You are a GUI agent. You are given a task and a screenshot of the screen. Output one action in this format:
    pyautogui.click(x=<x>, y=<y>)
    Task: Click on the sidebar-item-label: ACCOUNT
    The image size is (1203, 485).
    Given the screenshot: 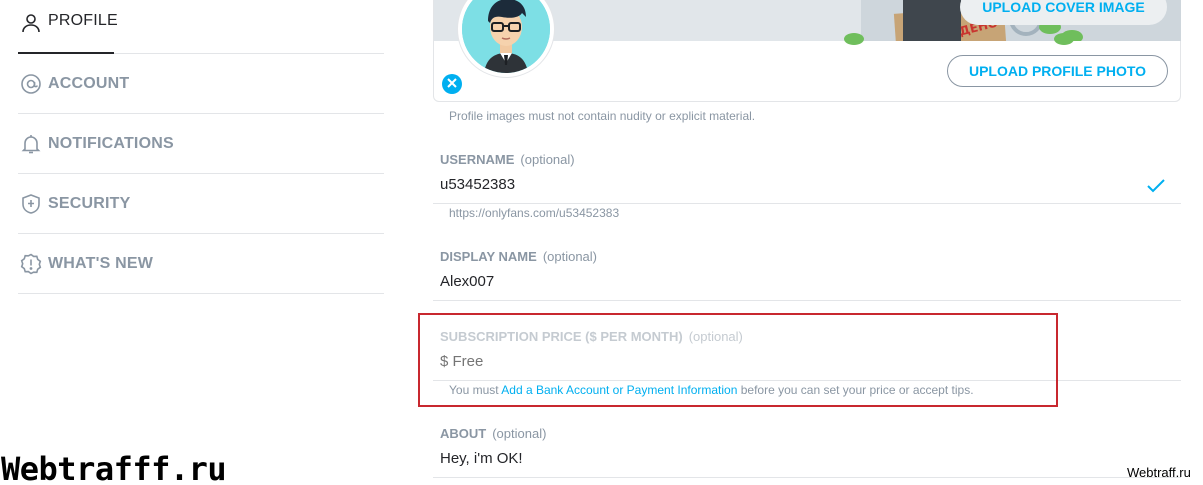 What is the action you would take?
    pyautogui.click(x=89, y=83)
    